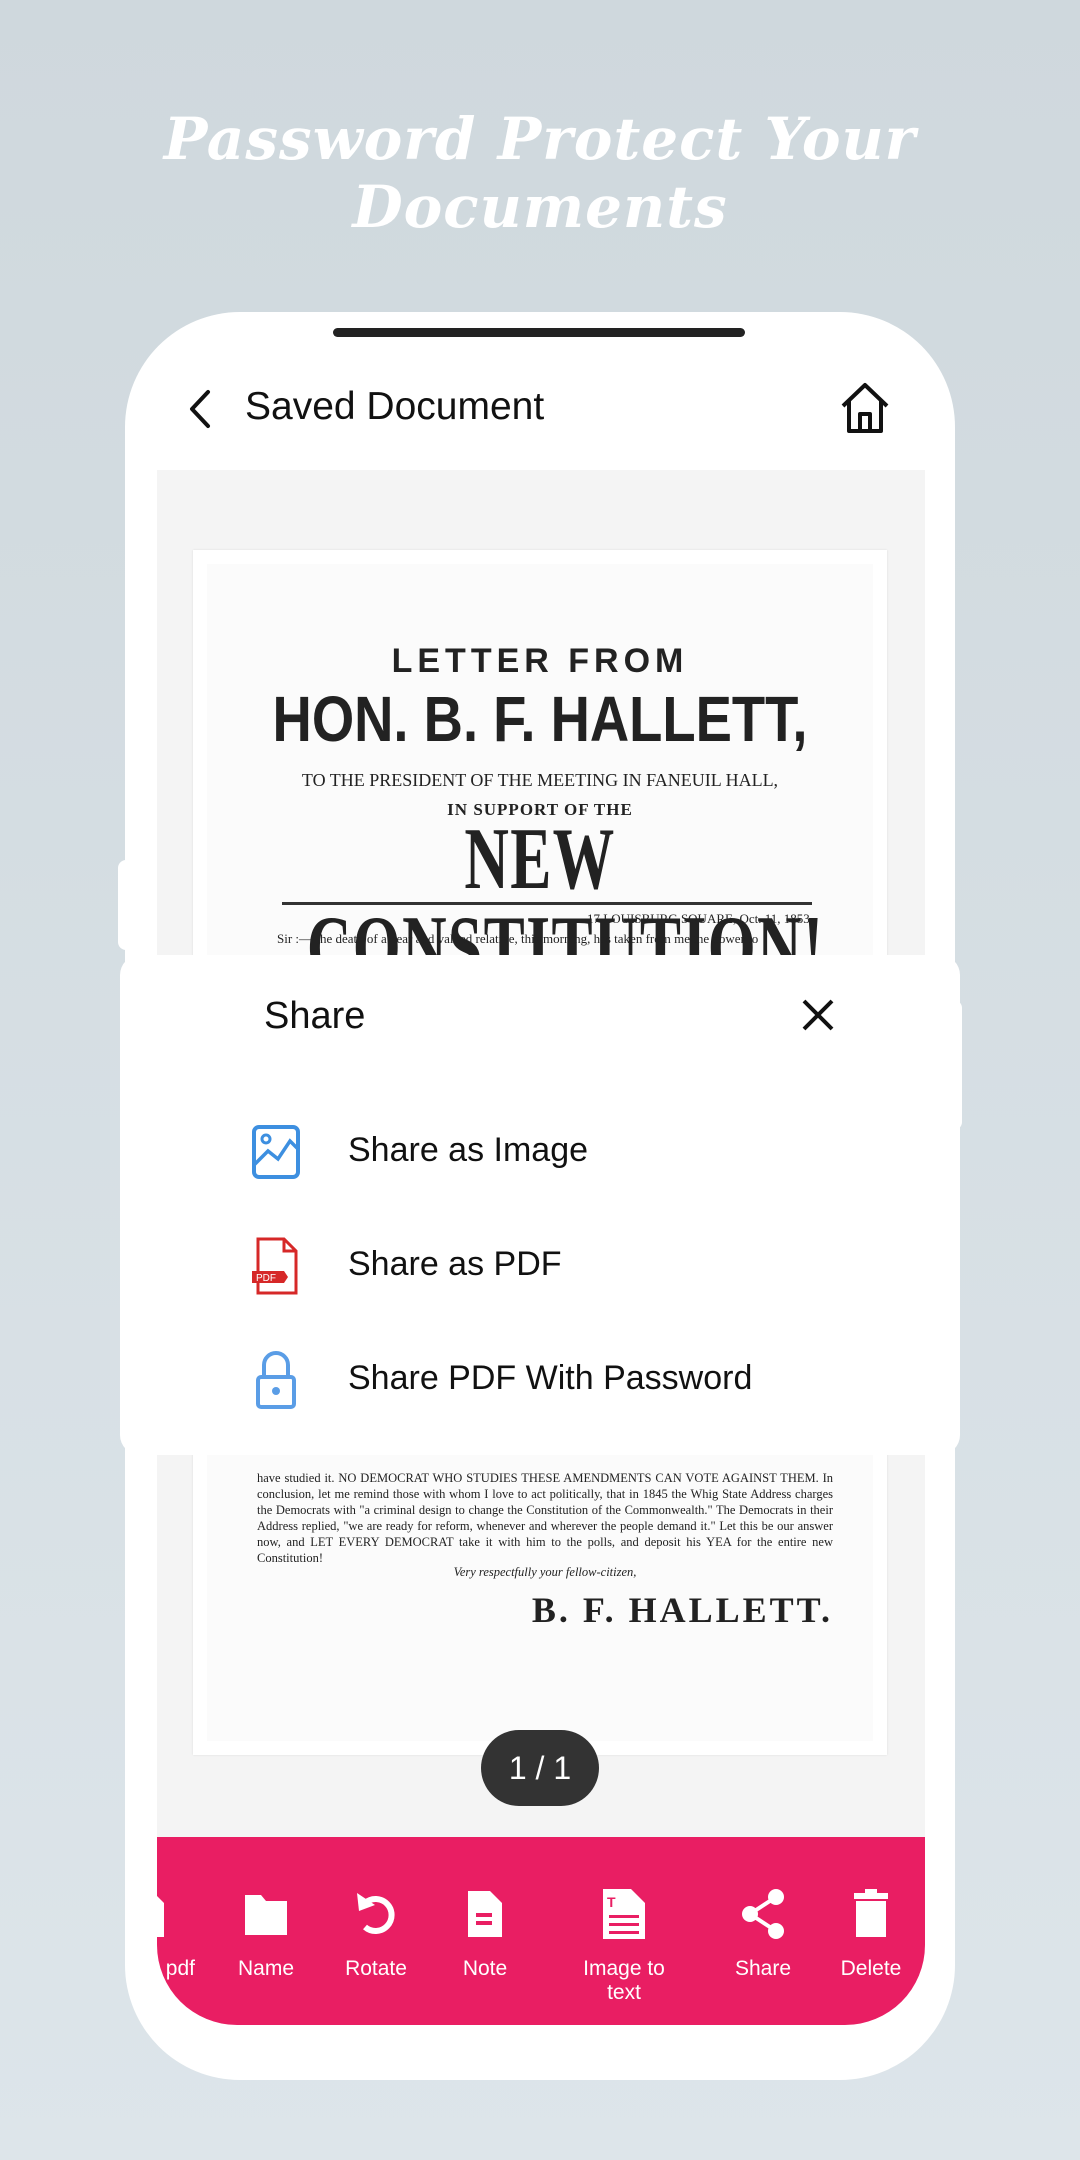  What do you see at coordinates (540, 661) in the screenshot?
I see `doc-line: LETTER FROM` at bounding box center [540, 661].